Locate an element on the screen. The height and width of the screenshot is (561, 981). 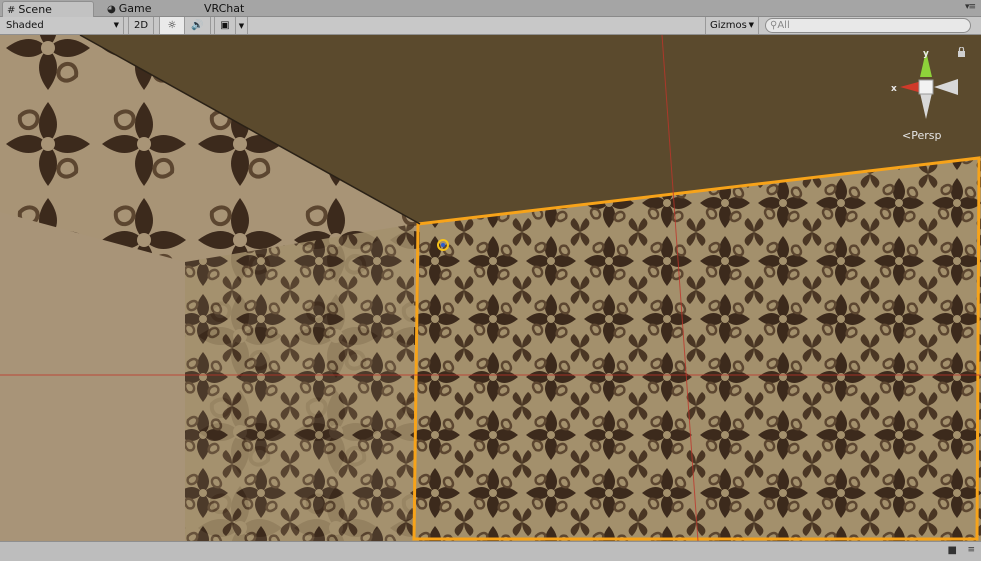
lock-icon: ■ is located at coordinates (952, 550).